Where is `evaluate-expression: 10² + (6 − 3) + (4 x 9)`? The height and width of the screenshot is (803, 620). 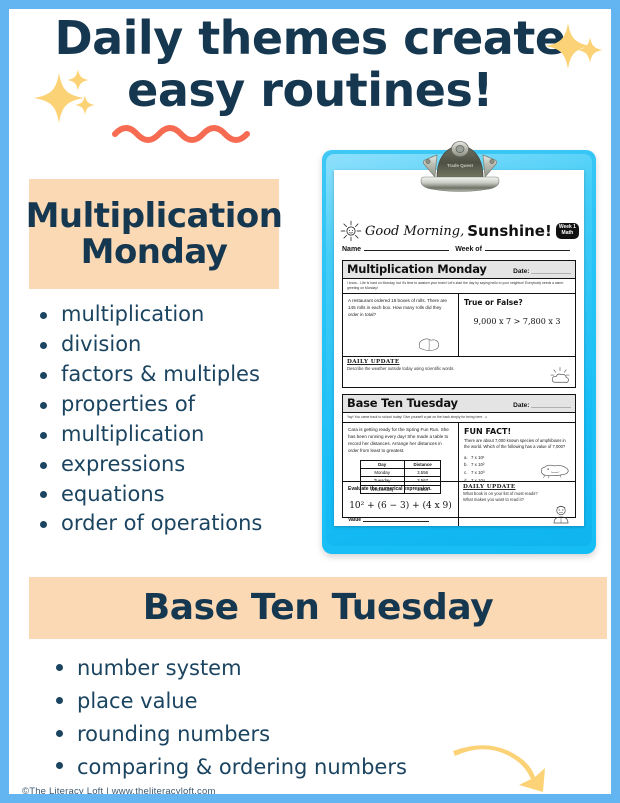
evaluate-expression: 10² + (6 − 3) + (4 x 9) is located at coordinates (400, 505).